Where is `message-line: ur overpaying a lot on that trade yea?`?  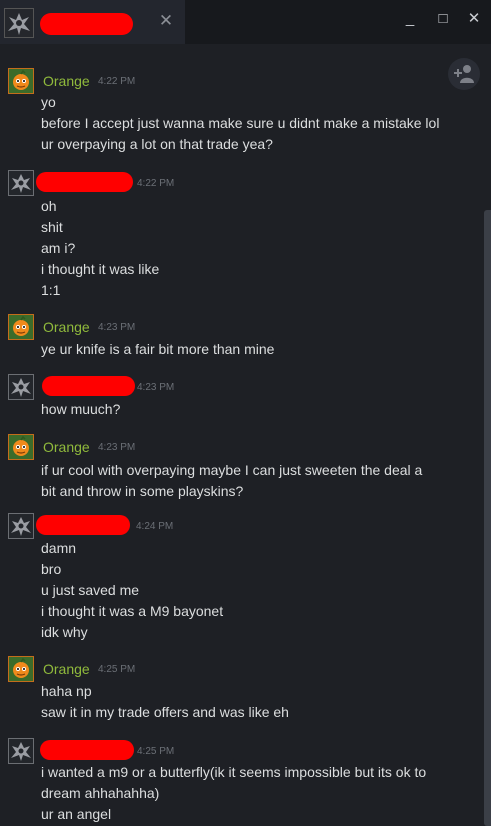 message-line: ur overpaying a lot on that trade yea? is located at coordinates (157, 144).